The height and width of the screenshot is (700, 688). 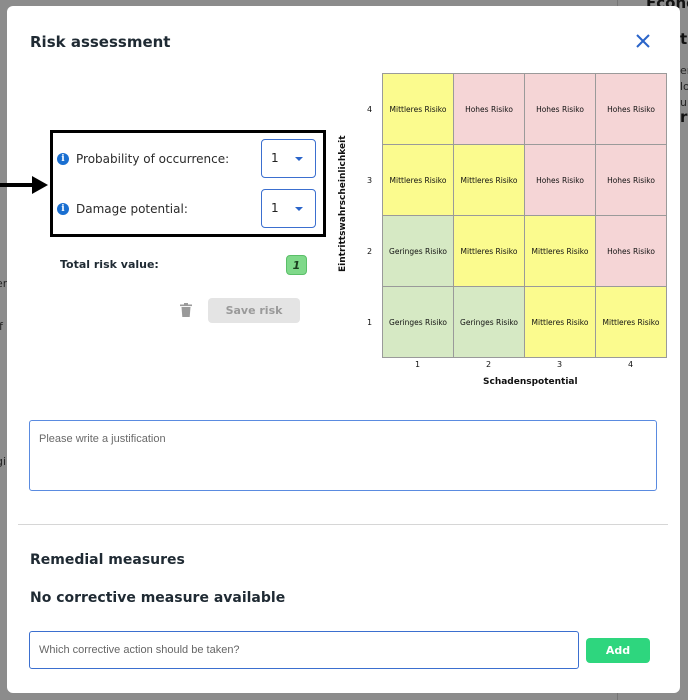 What do you see at coordinates (100, 42) in the screenshot?
I see `modal-title: Risk assessment` at bounding box center [100, 42].